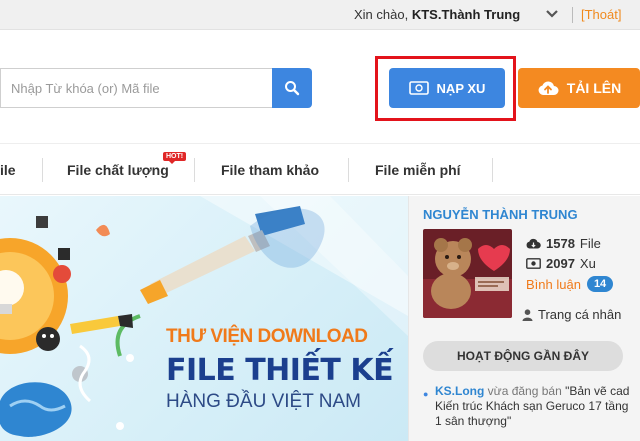 This screenshot has height=441, width=640. What do you see at coordinates (600, 284) in the screenshot?
I see `comments-count-badge: 14` at bounding box center [600, 284].